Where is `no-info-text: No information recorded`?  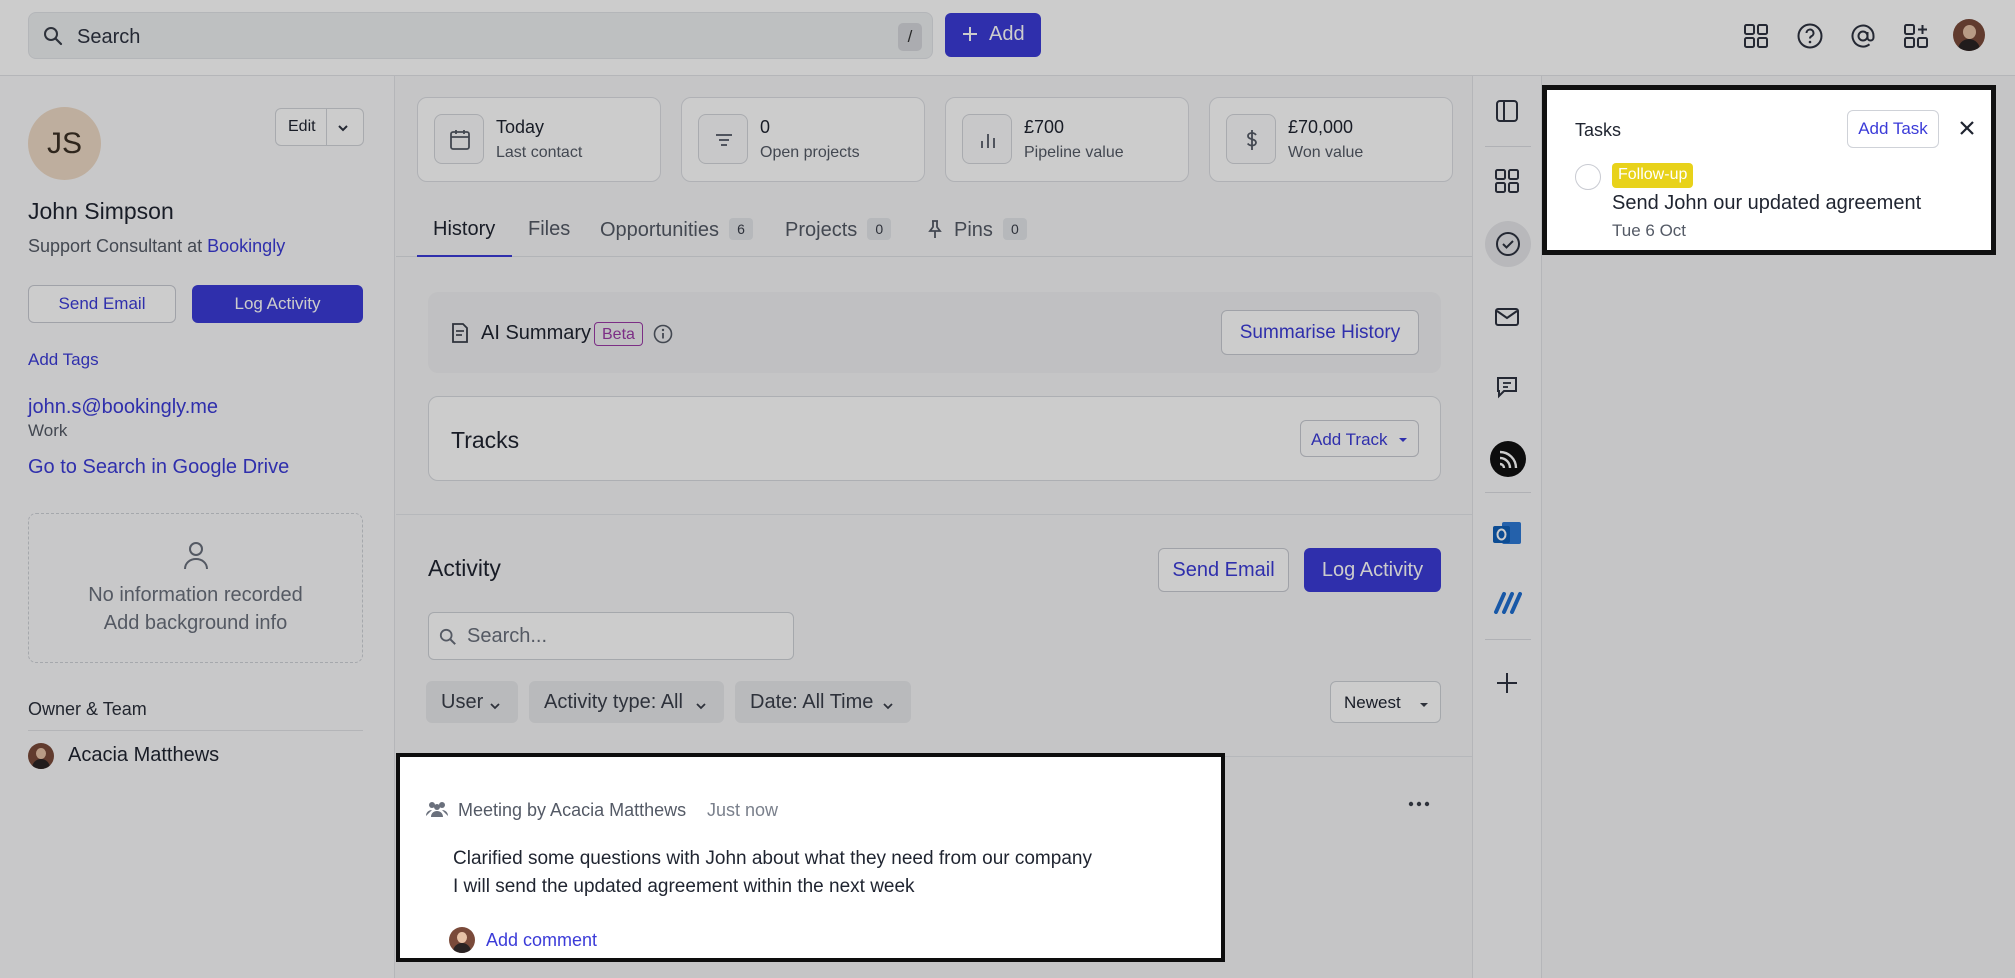
no-info-text: No information recorded is located at coordinates (195, 595).